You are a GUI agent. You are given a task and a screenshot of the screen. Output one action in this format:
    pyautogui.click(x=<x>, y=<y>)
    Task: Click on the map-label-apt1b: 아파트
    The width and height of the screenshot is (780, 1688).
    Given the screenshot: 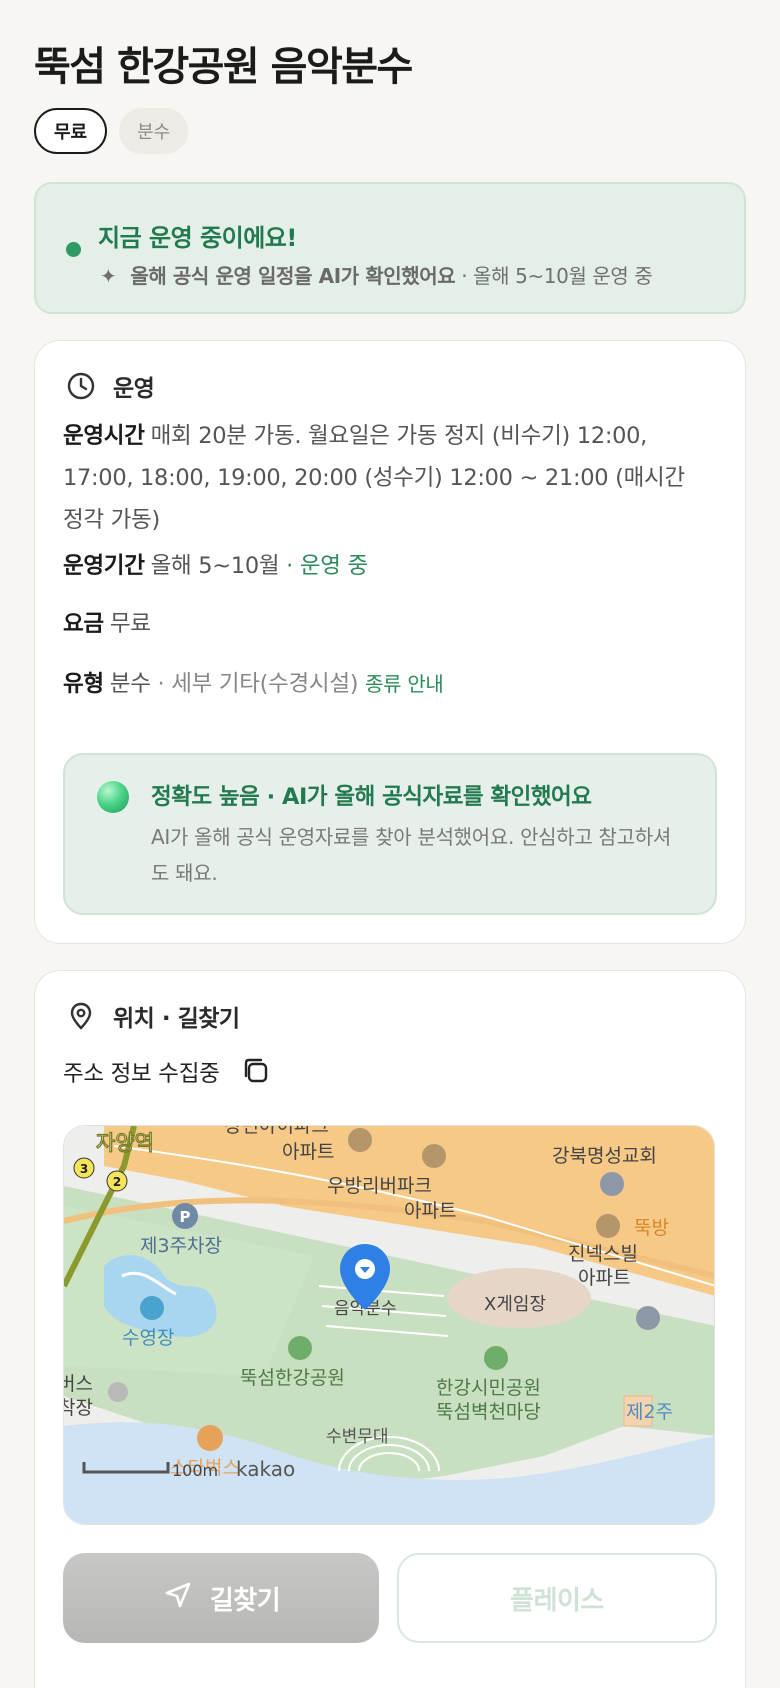 What is the action you would take?
    pyautogui.click(x=308, y=1152)
    